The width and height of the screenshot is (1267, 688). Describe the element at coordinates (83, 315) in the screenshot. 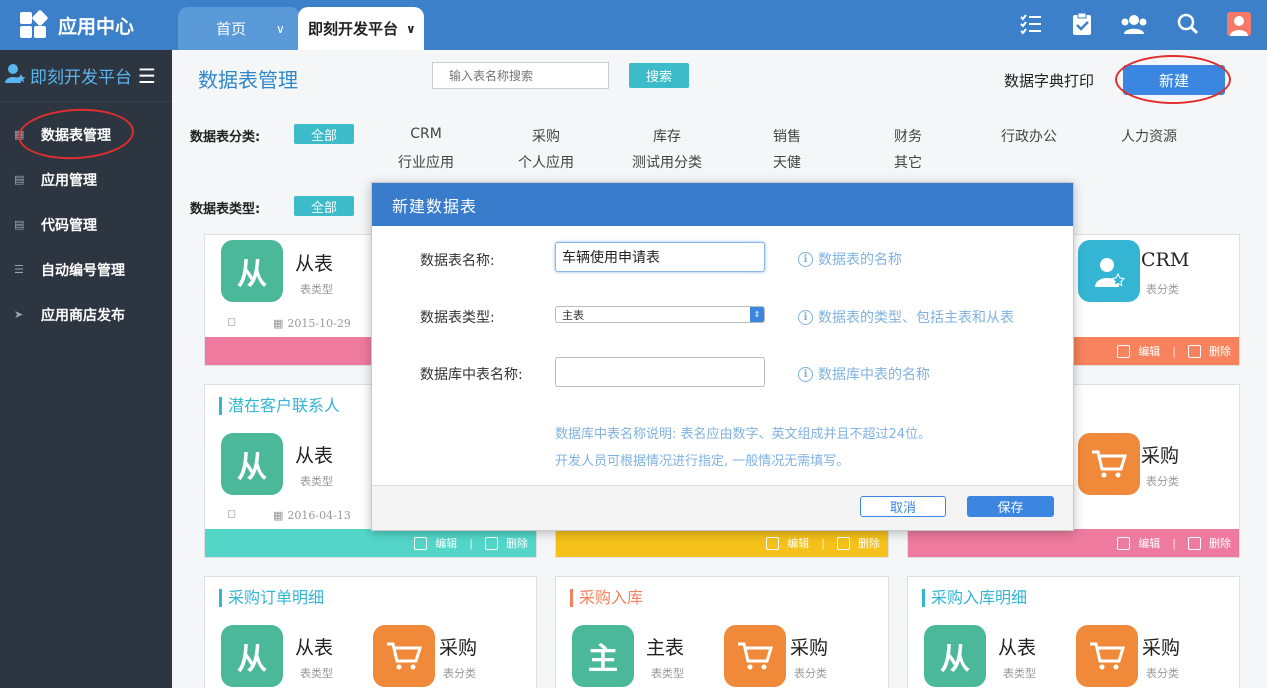

I see `sidebar-item-label: 应用商店发布` at that location.